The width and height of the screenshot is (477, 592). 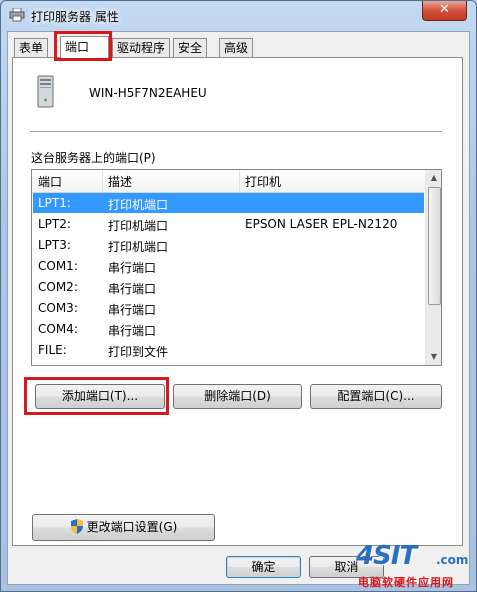 What do you see at coordinates (228, 350) in the screenshot?
I see `table-row: FILE: 打印到文件` at bounding box center [228, 350].